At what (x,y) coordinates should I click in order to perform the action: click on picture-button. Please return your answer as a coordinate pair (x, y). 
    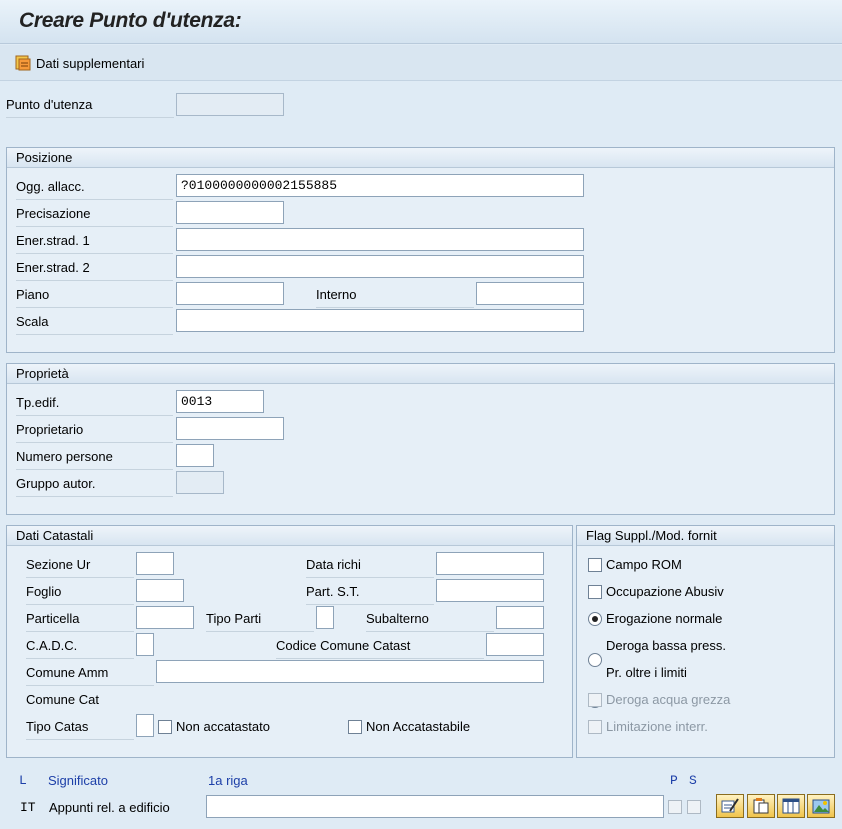
    Looking at the image, I should click on (821, 806).